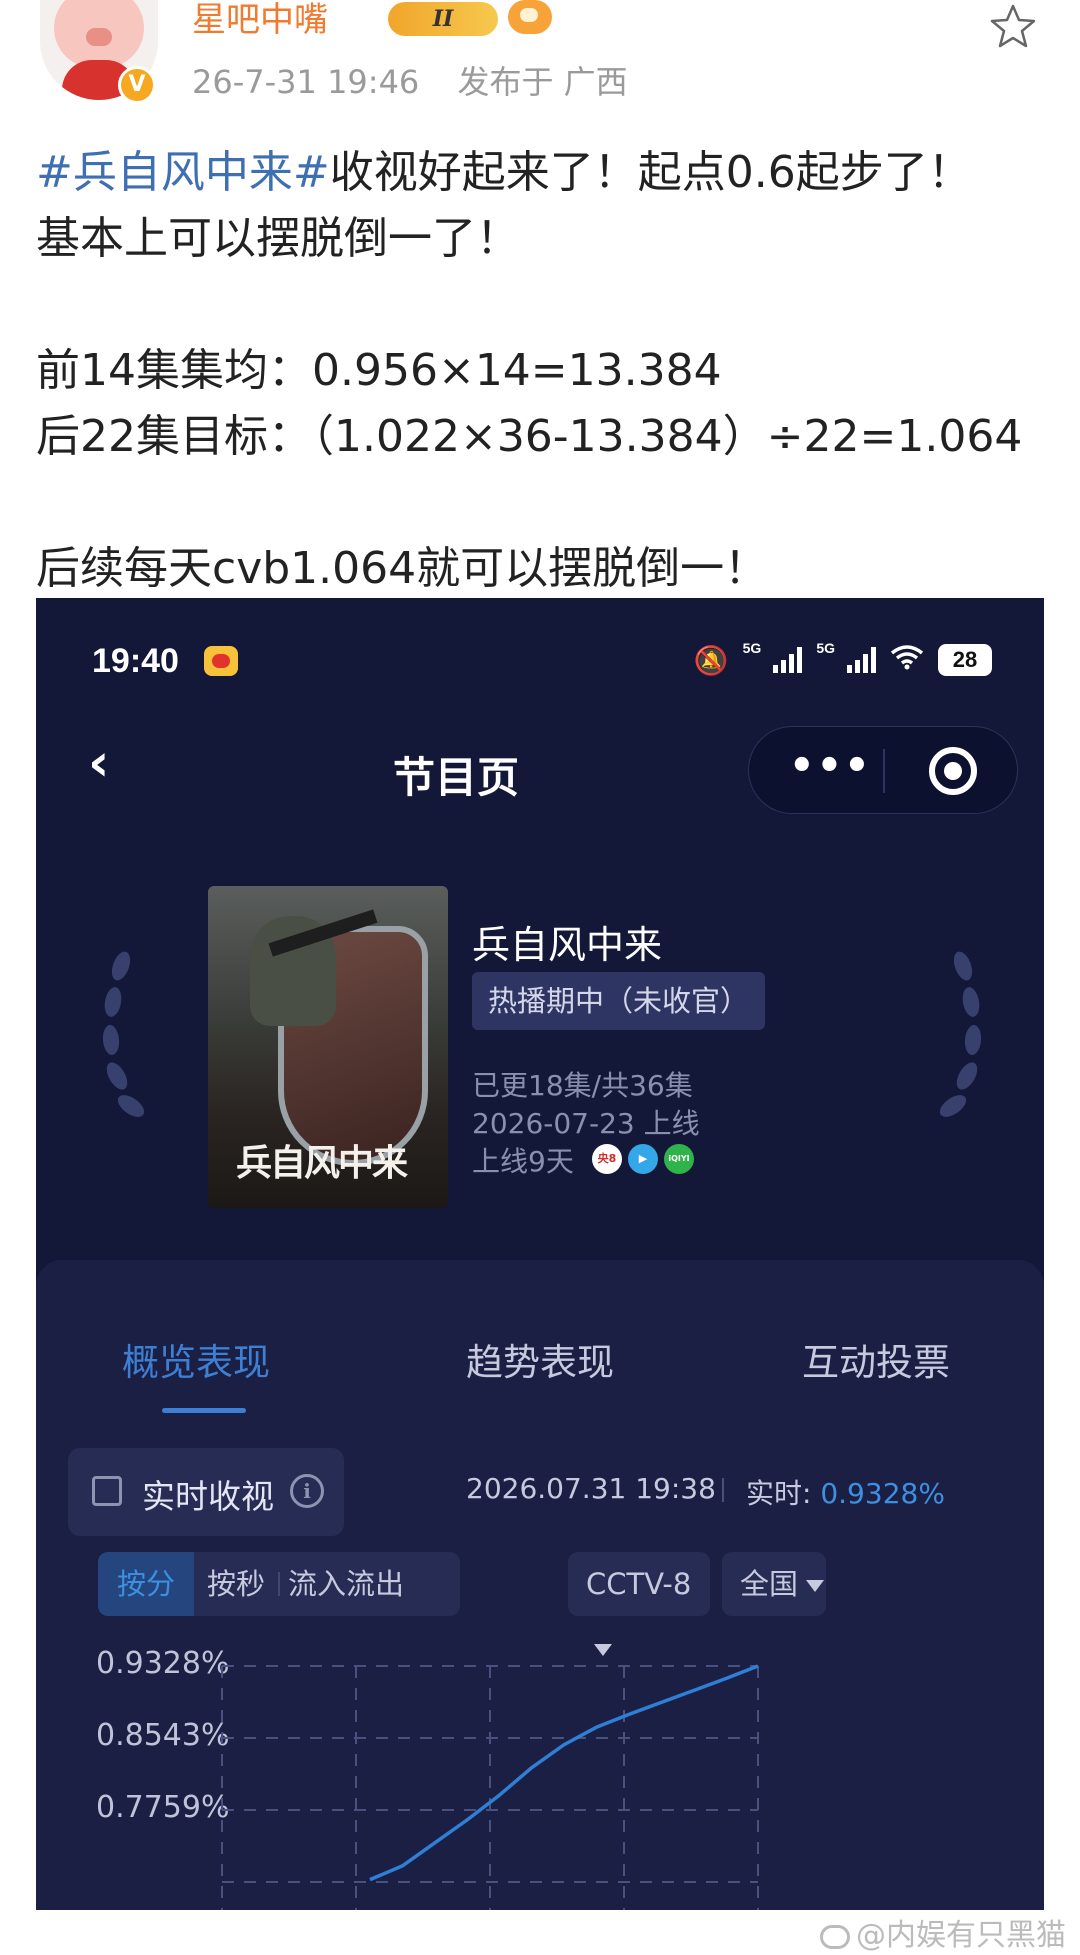 The width and height of the screenshot is (1080, 1955). What do you see at coordinates (961, 1935) in the screenshot?
I see `watermark-text: @内娱有只黑猫` at bounding box center [961, 1935].